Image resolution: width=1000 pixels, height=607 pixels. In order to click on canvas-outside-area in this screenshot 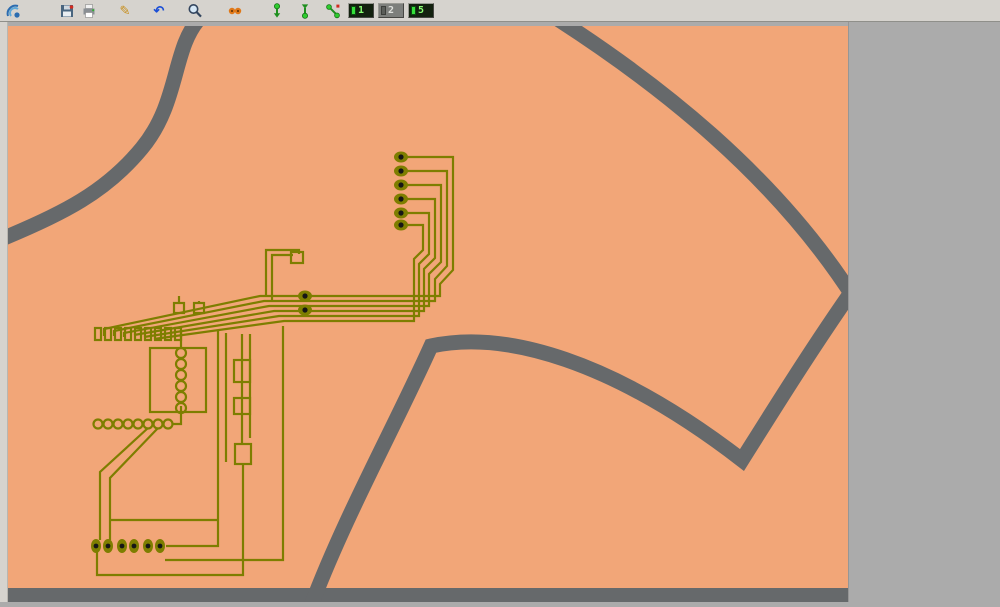, I will do `click(924, 312)`.